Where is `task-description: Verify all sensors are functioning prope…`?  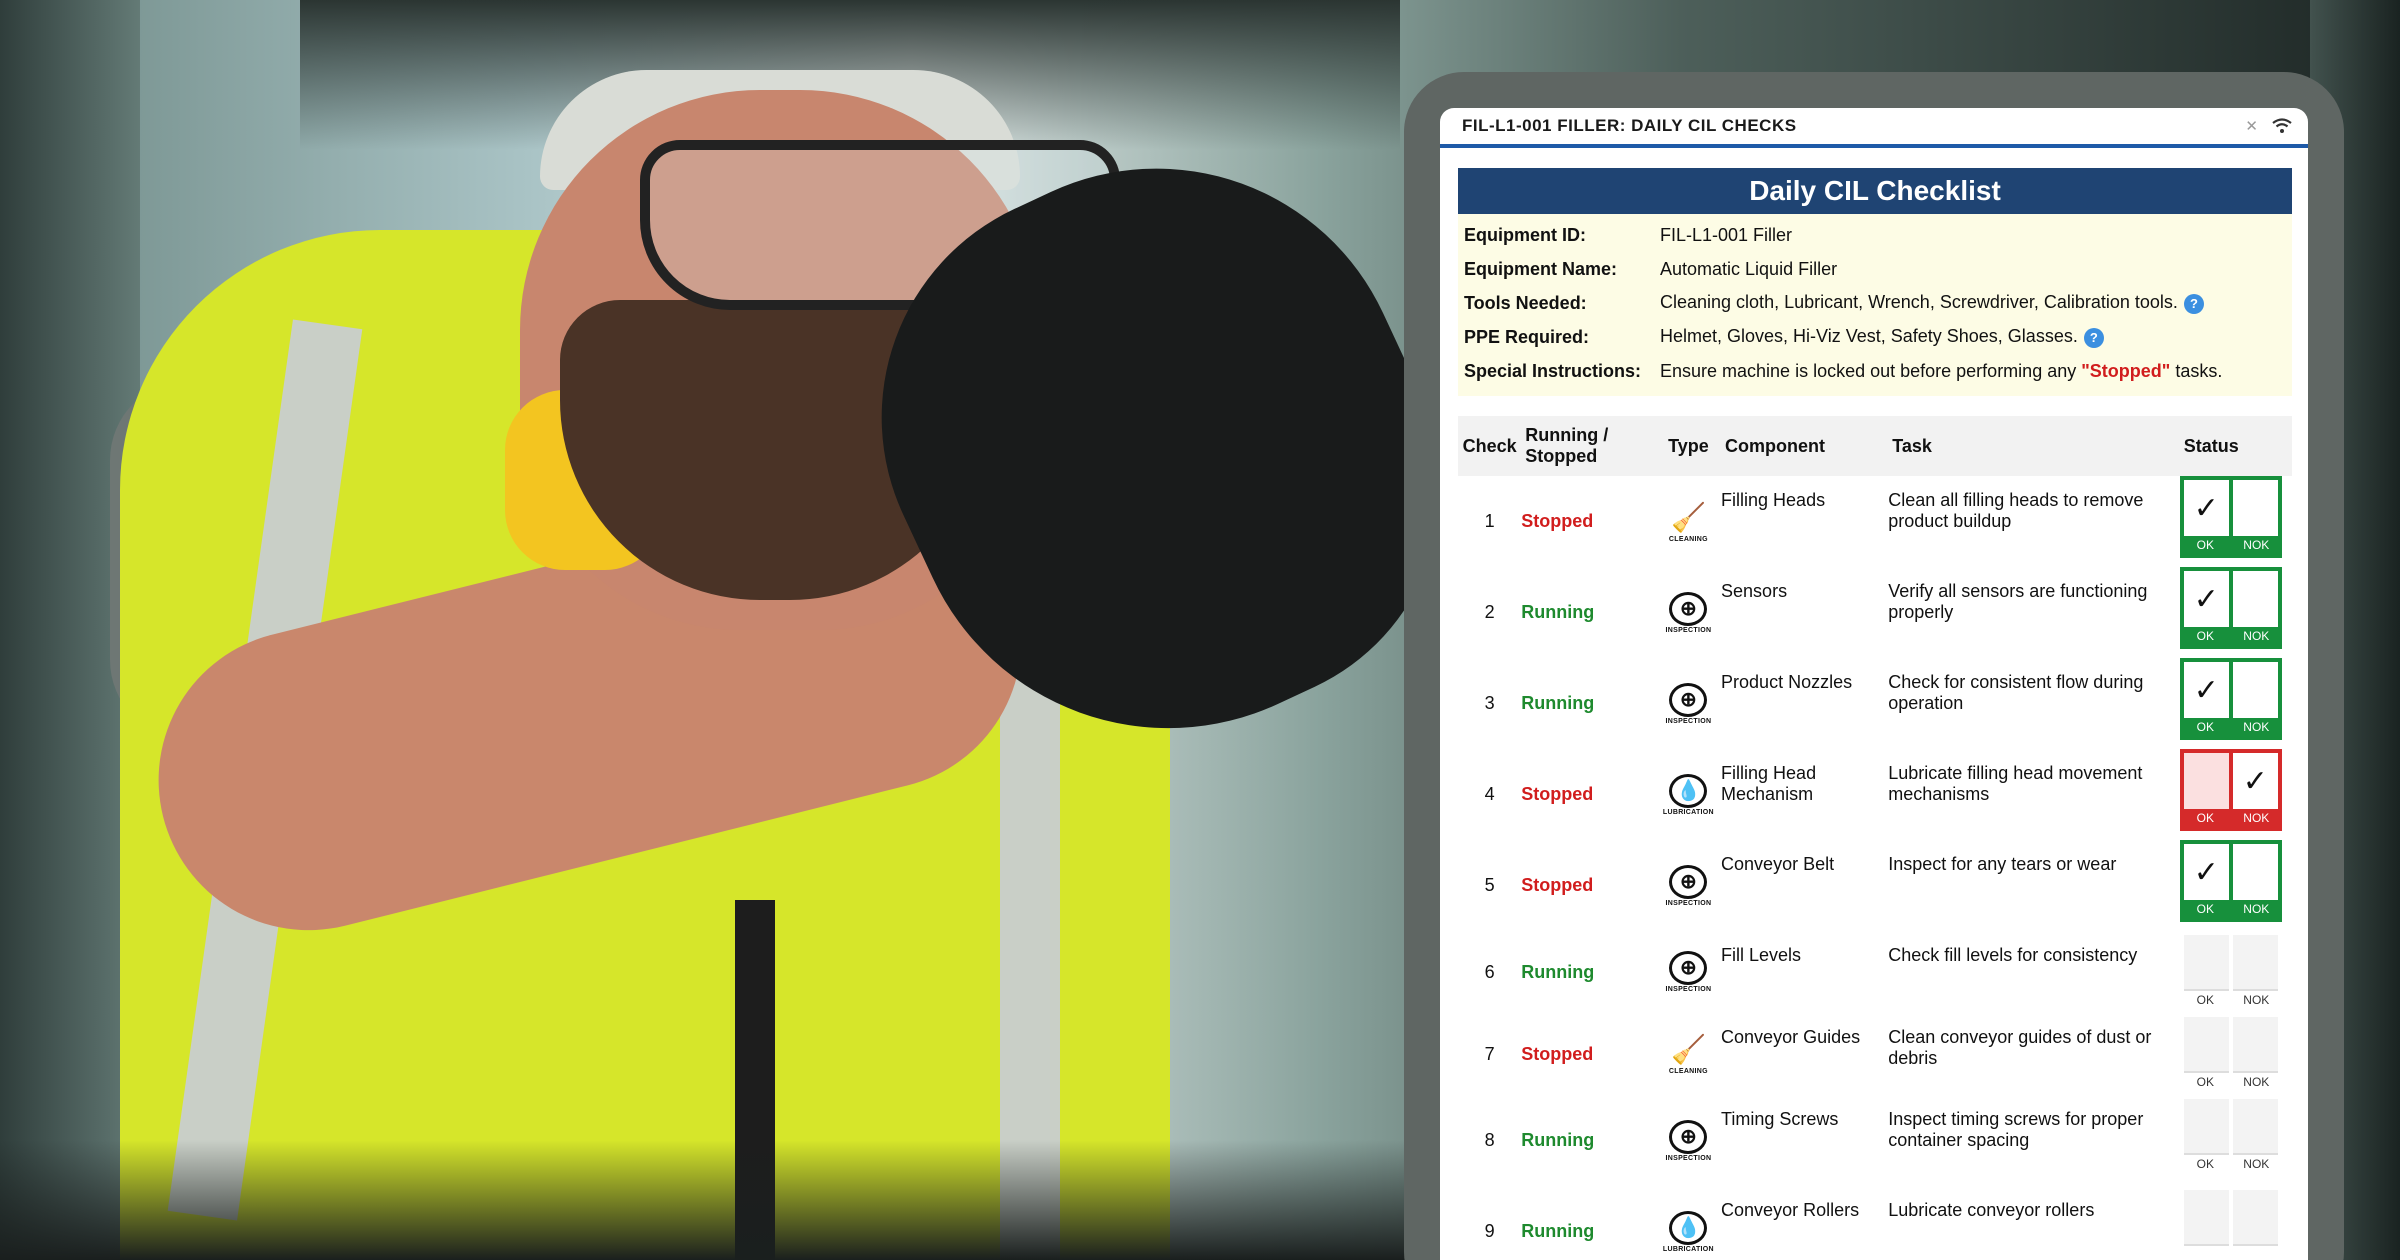
task-description: Verify all sensors are functioning prope… is located at coordinates (2018, 601).